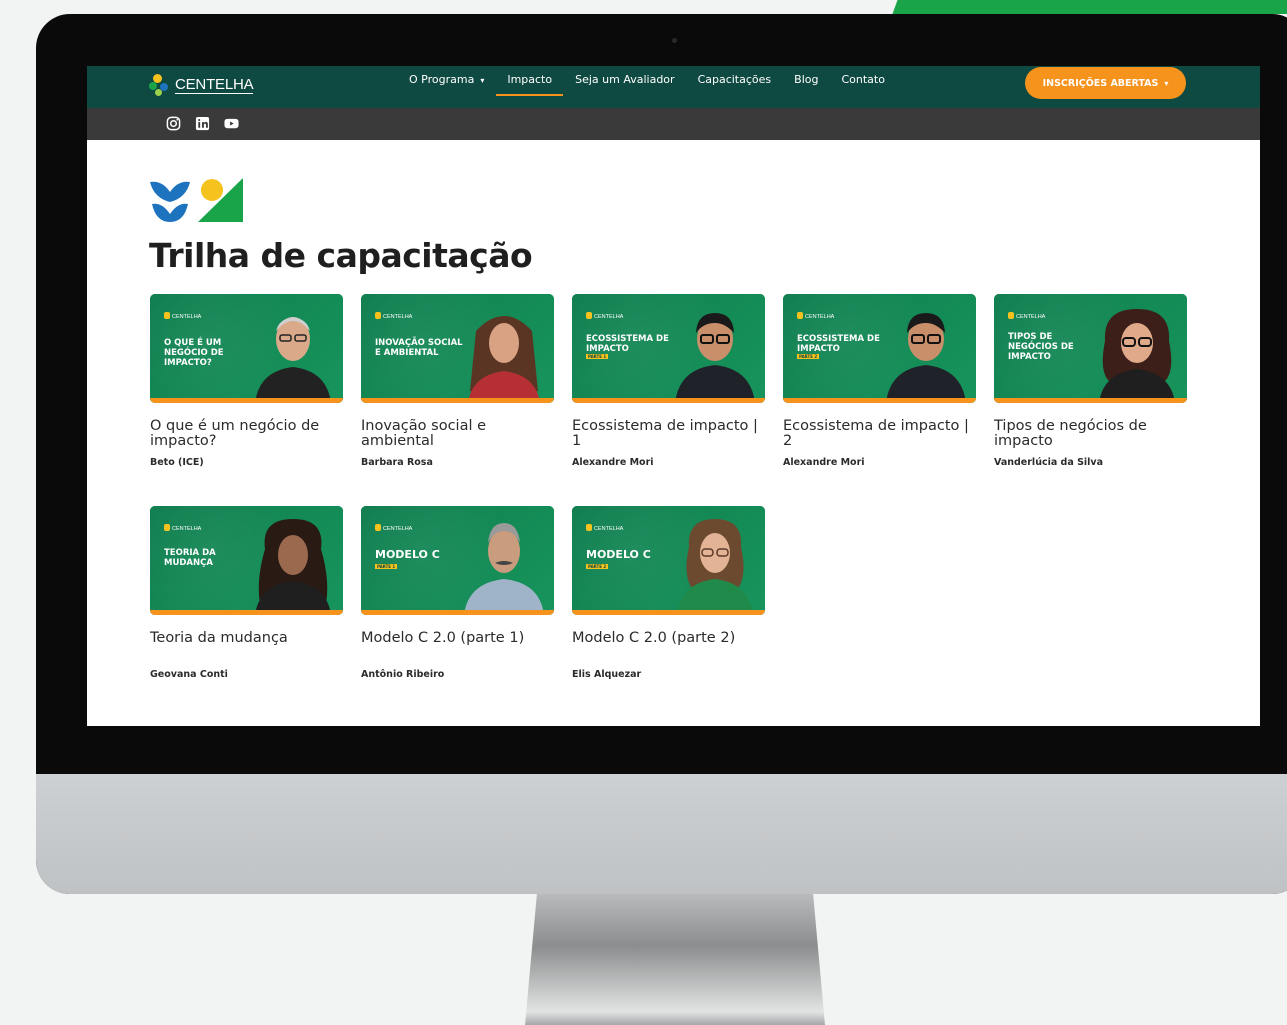  What do you see at coordinates (675, 959) in the screenshot?
I see `monitor-stand` at bounding box center [675, 959].